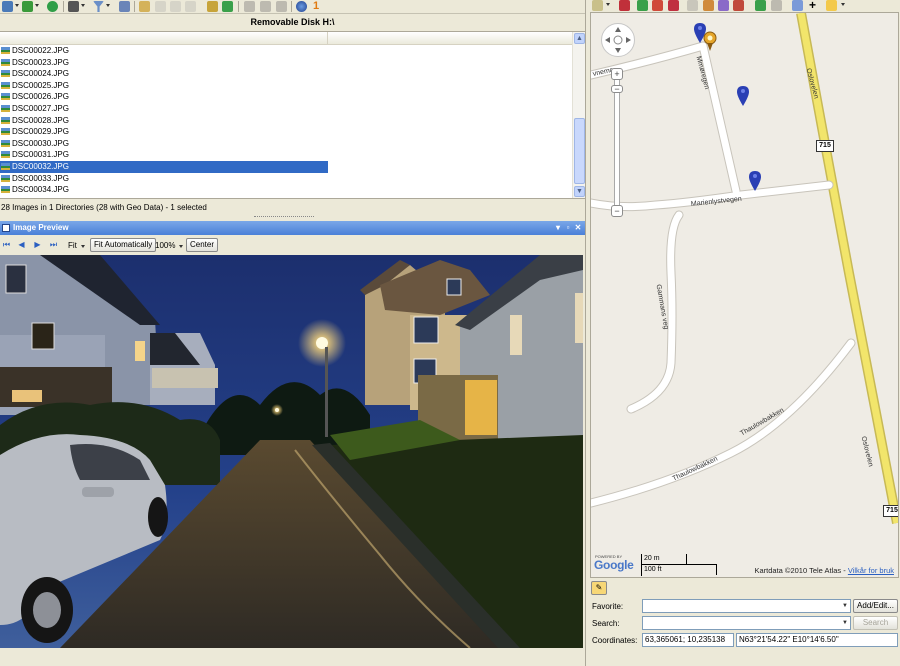 The image size is (900, 666). I want to click on google-logo: Google, so click(614, 565).